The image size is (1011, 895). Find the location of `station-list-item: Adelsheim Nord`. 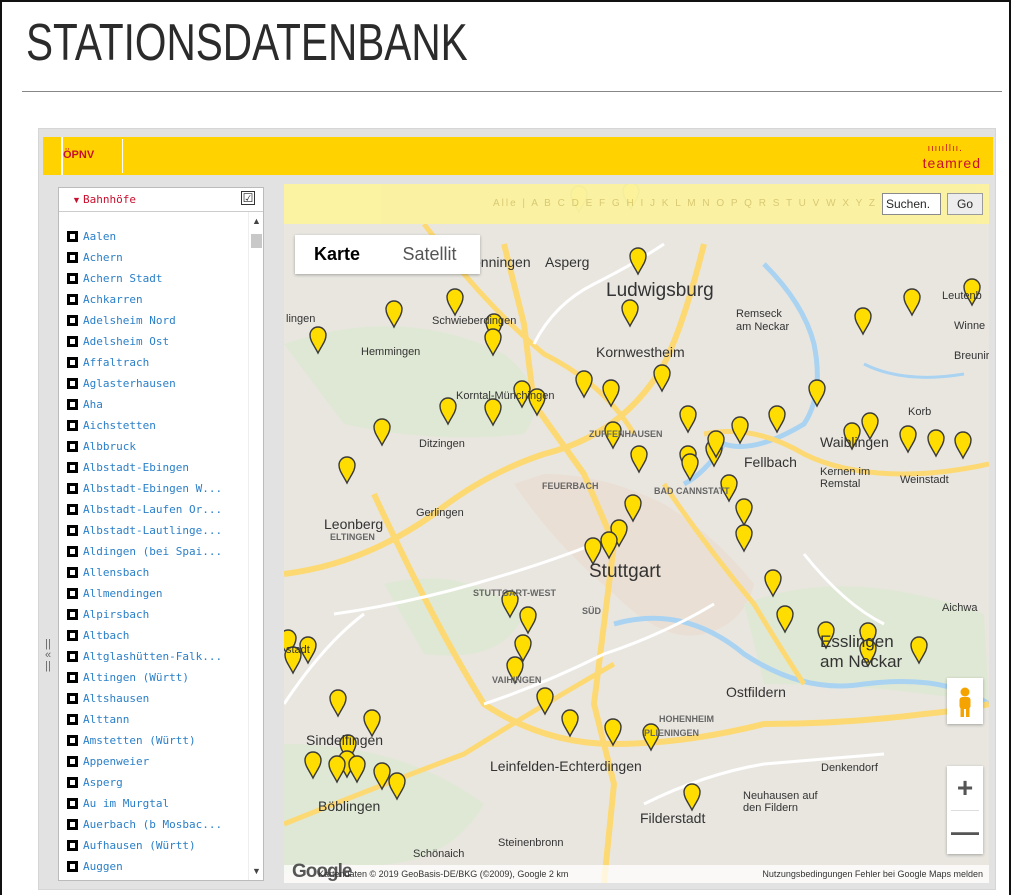

station-list-item: Adelsheim Nord is located at coordinates (157, 320).